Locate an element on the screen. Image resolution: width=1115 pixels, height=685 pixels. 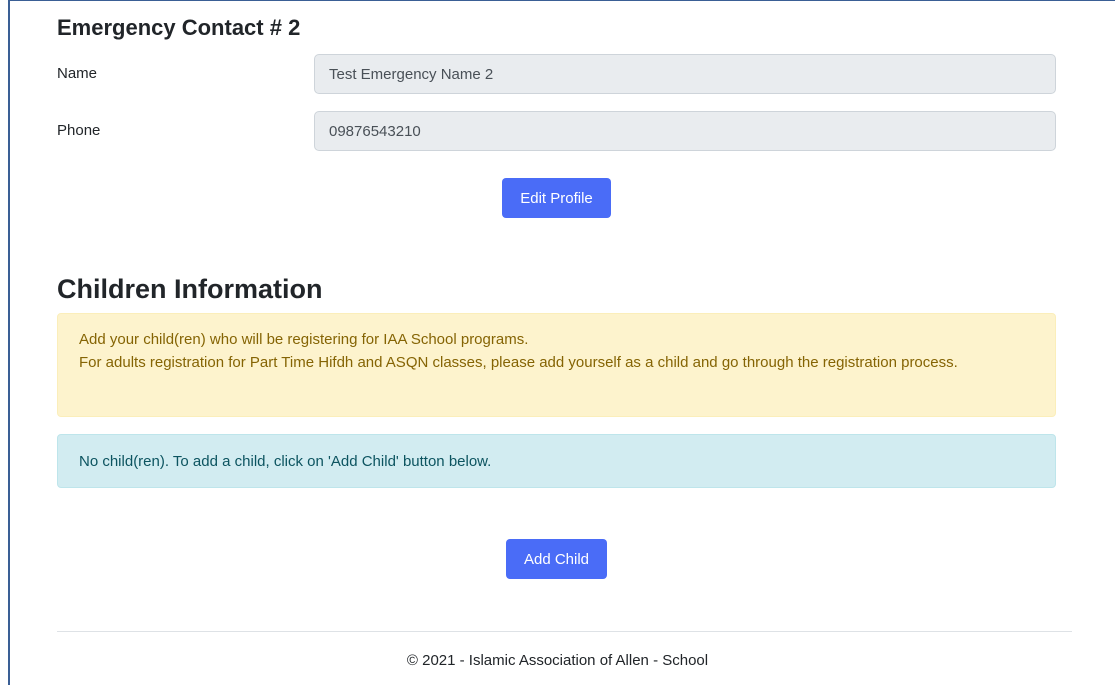
emergency-phone-field is located at coordinates (685, 131).